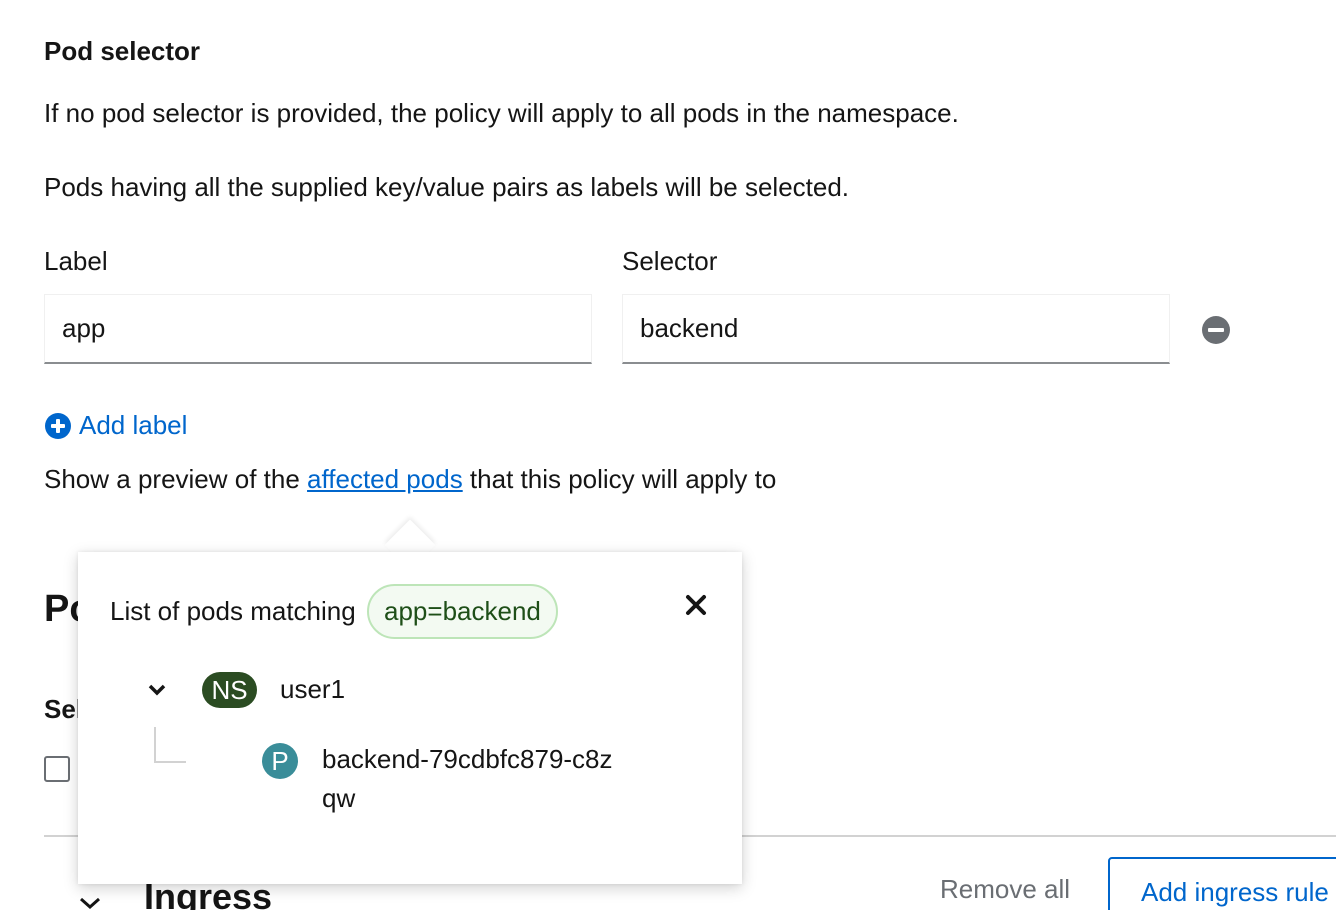 The image size is (1336, 910). Describe the element at coordinates (57, 769) in the screenshot. I see `policy-type-checkbox` at that location.